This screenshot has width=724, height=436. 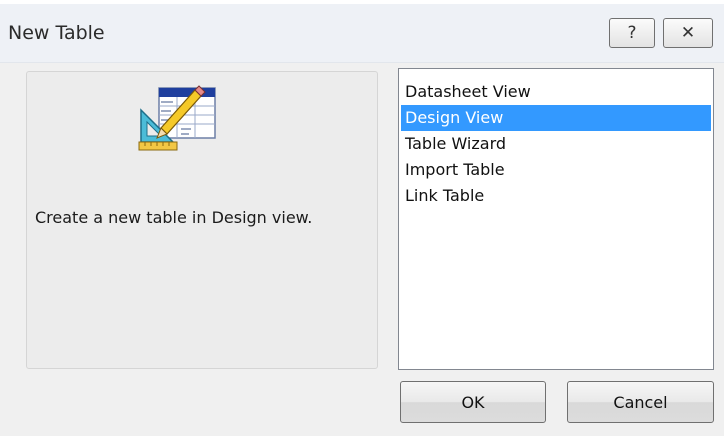 I want to click on description-text: Create a new table in Design view., so click(x=174, y=217).